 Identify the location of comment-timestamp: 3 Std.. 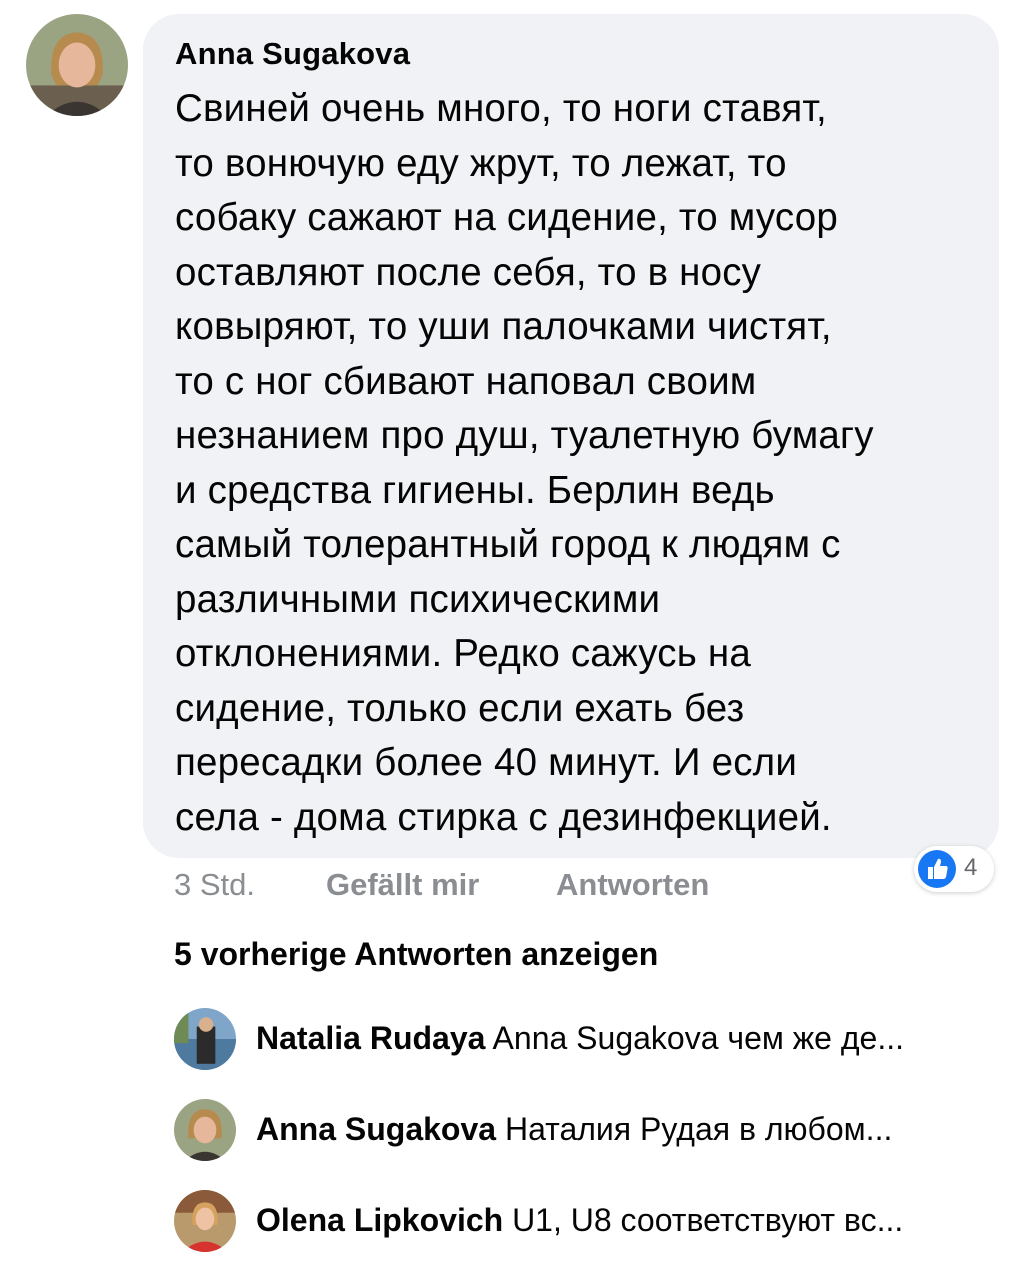
(214, 887).